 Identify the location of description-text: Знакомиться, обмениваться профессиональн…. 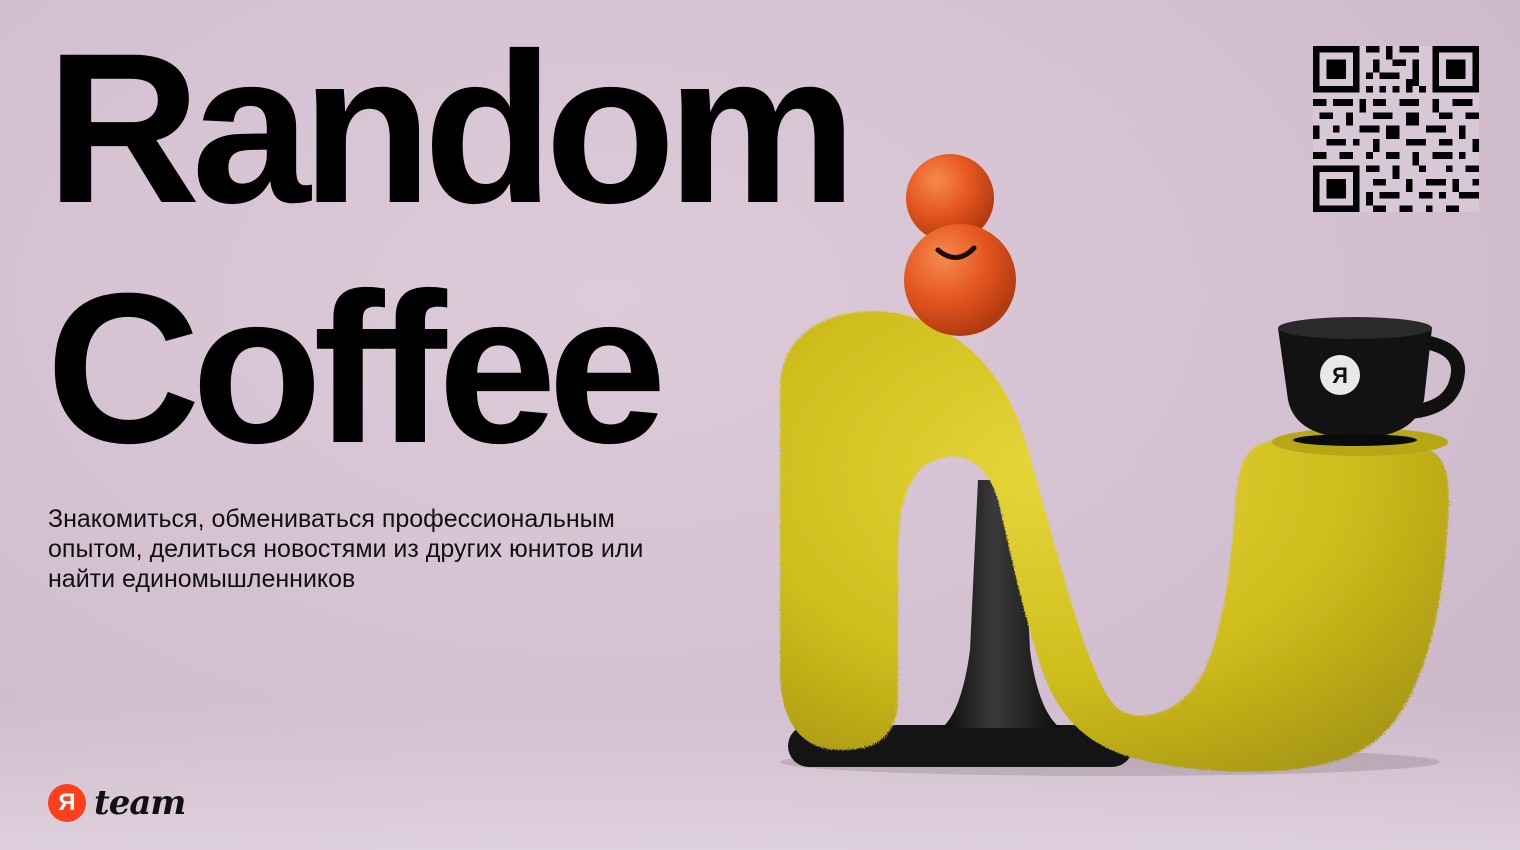
(346, 549).